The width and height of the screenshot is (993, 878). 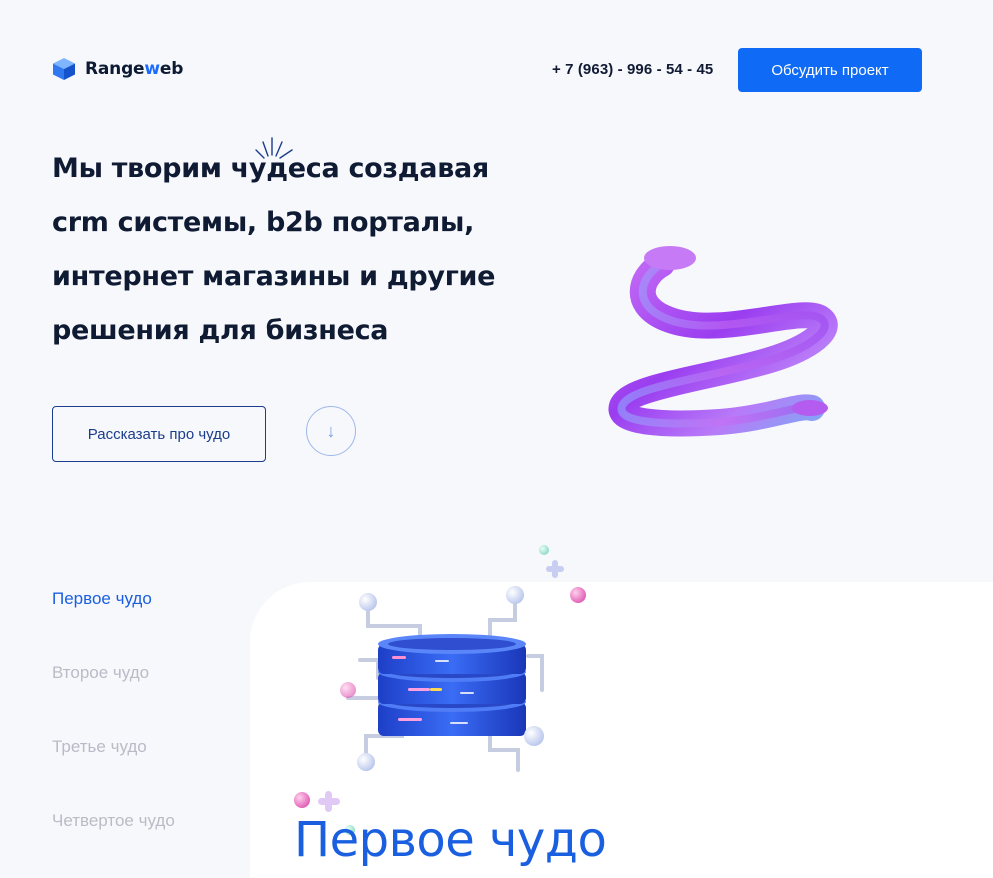 What do you see at coordinates (159, 434) in the screenshot?
I see `tell-about-wonder-button: Рассказать про чудо` at bounding box center [159, 434].